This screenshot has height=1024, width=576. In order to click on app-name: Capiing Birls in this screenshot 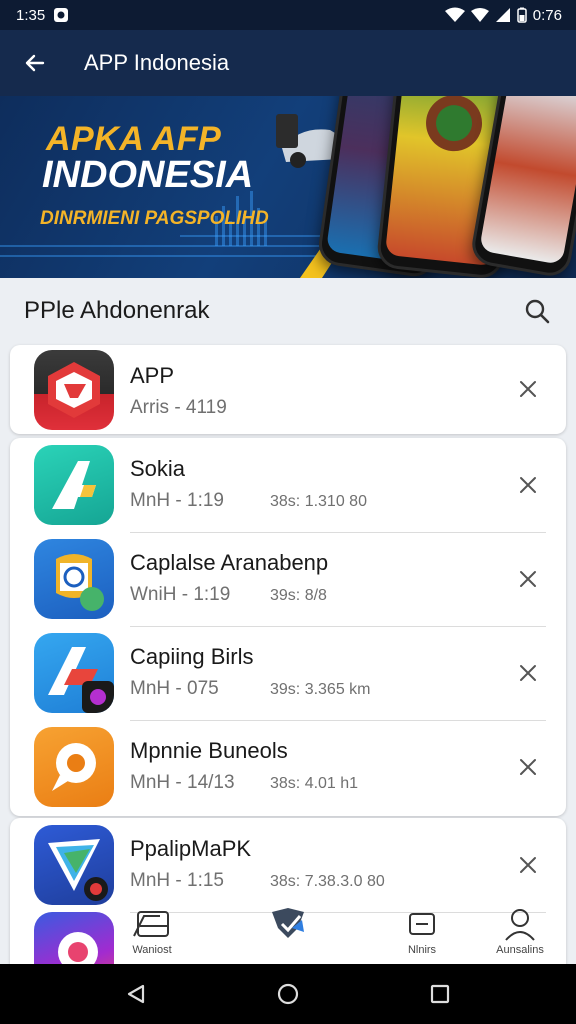, I will do `click(192, 656)`.